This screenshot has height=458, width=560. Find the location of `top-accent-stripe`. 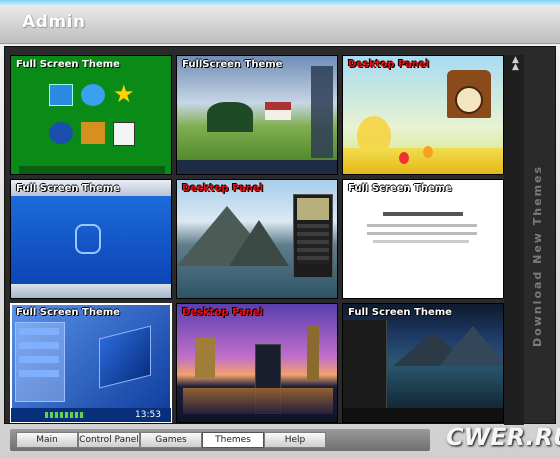

top-accent-stripe is located at coordinates (280, 3).